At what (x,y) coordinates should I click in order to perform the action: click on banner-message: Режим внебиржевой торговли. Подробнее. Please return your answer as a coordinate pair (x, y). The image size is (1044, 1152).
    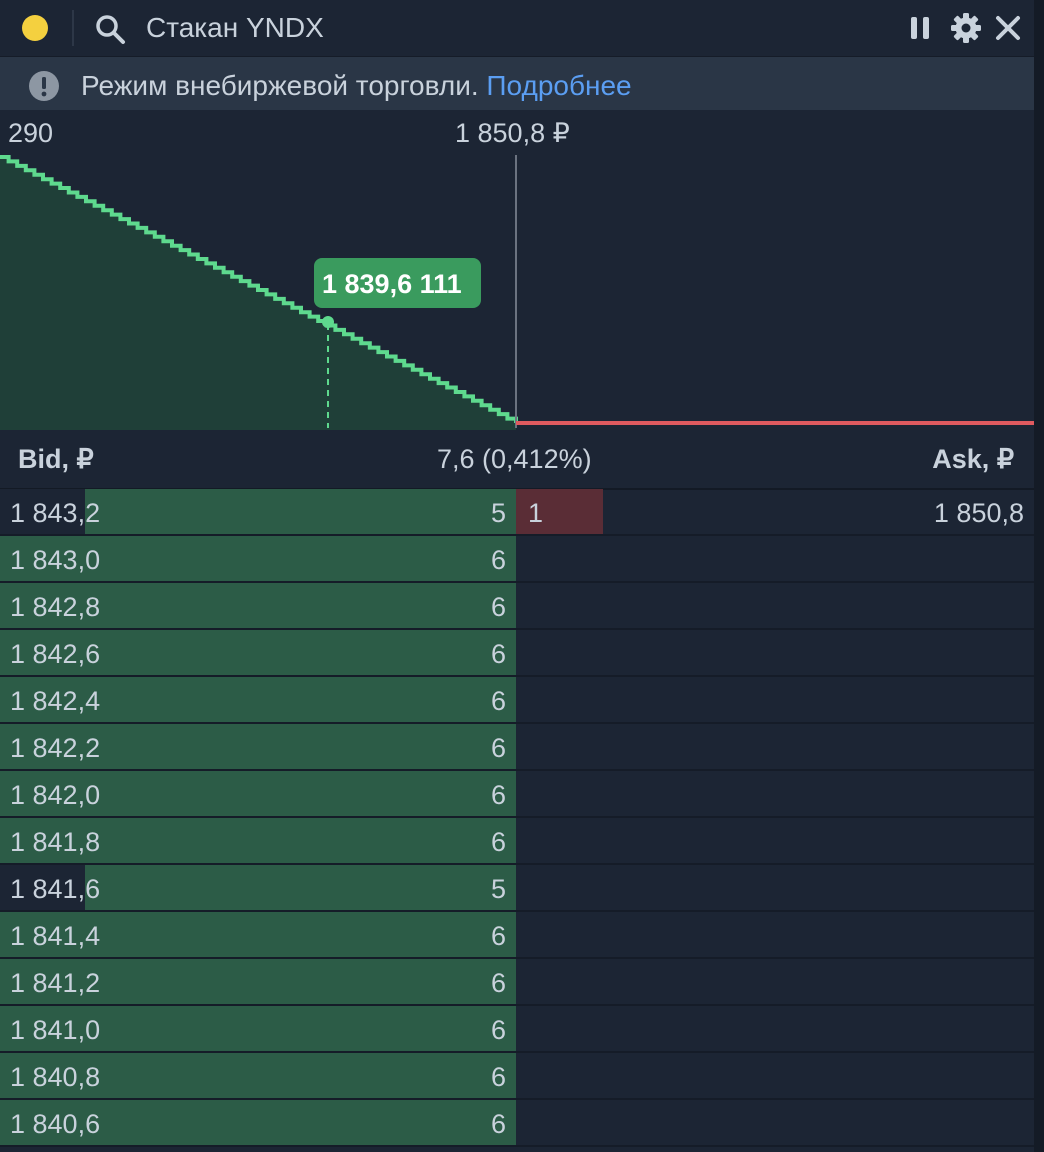
    Looking at the image, I should click on (356, 86).